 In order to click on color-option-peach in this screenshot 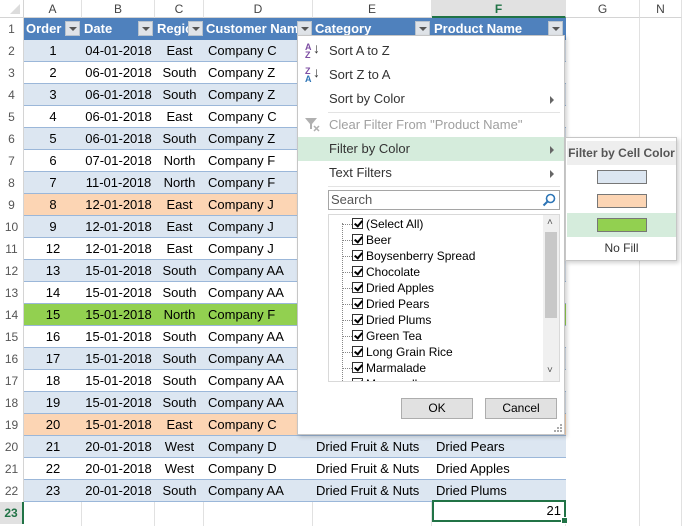, I will do `click(621, 201)`.